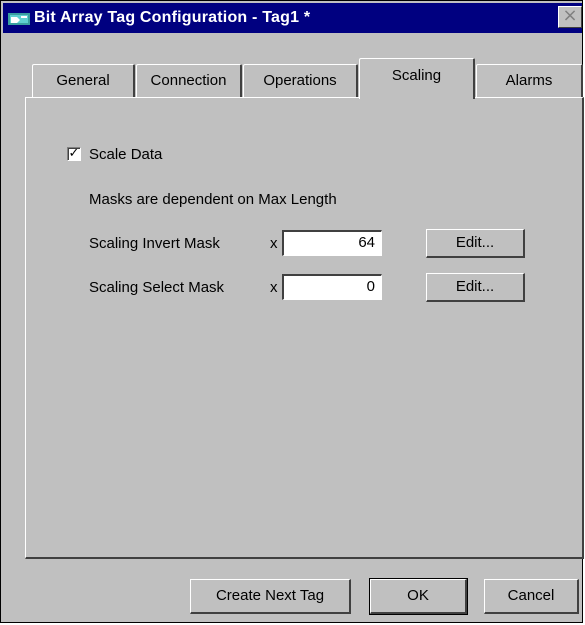  What do you see at coordinates (157, 287) in the screenshot?
I see `select-mask-label: Scaling Select Mask` at bounding box center [157, 287].